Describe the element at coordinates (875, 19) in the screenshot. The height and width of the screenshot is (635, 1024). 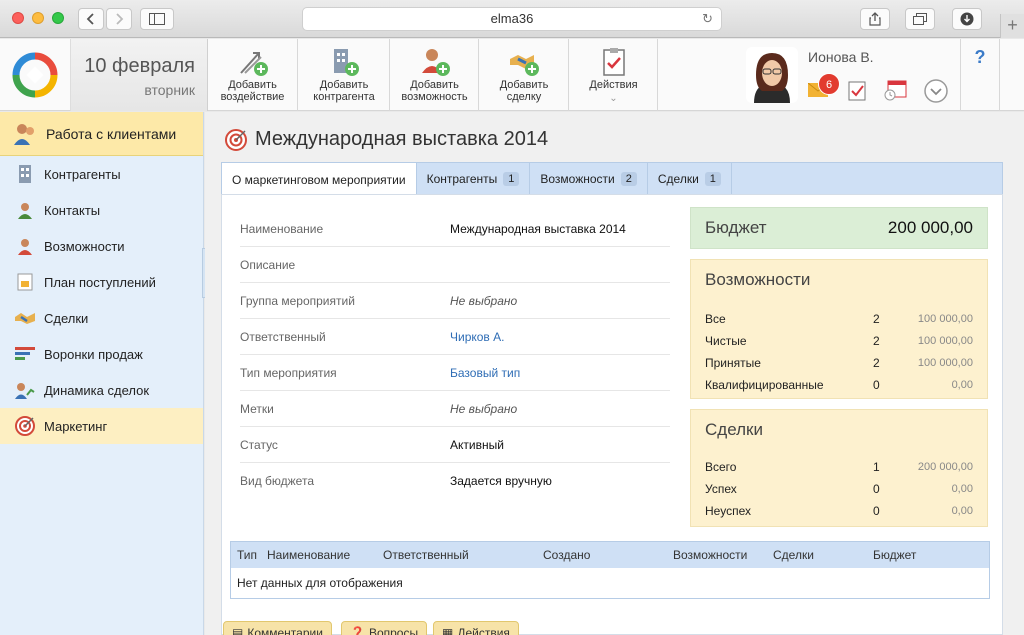
I see `share-button` at that location.